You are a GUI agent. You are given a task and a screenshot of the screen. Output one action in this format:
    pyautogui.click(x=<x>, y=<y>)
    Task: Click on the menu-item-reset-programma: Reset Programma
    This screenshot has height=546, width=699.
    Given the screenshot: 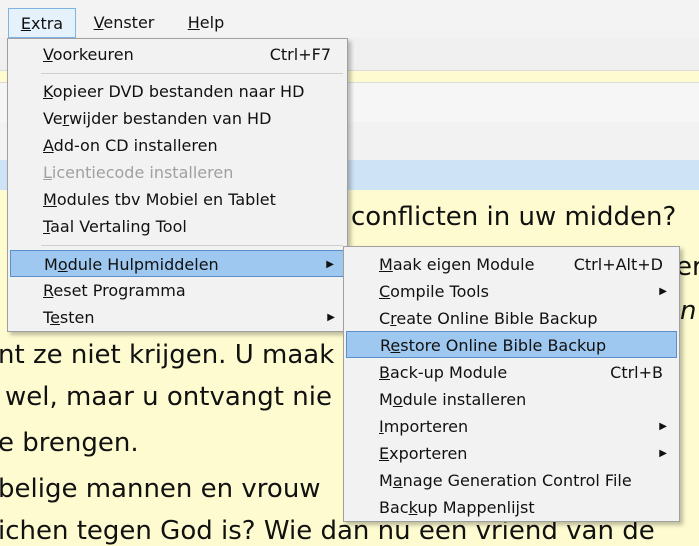 What is the action you would take?
    pyautogui.click(x=177, y=290)
    